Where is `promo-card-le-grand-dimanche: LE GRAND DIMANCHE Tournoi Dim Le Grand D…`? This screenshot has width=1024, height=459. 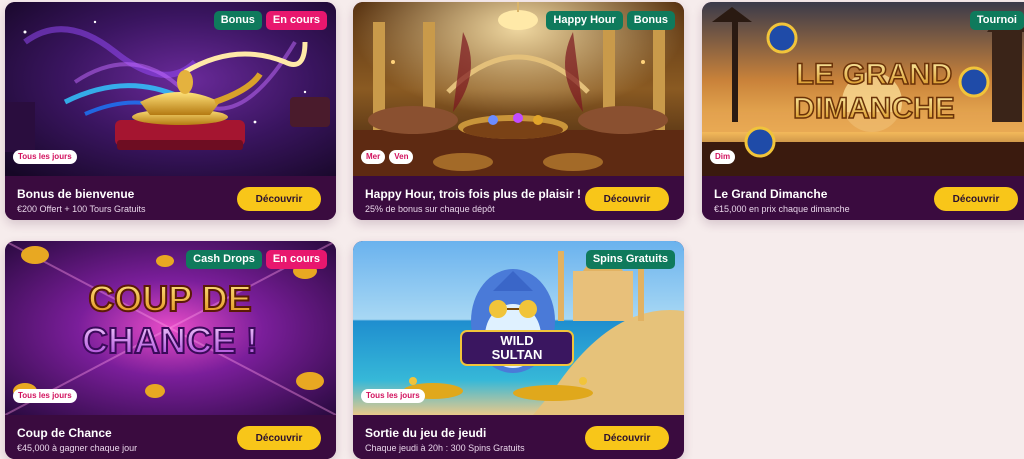
promo-card-le-grand-dimanche: LE GRAND DIMANCHE Tournoi Dim Le Grand D… is located at coordinates (863, 111).